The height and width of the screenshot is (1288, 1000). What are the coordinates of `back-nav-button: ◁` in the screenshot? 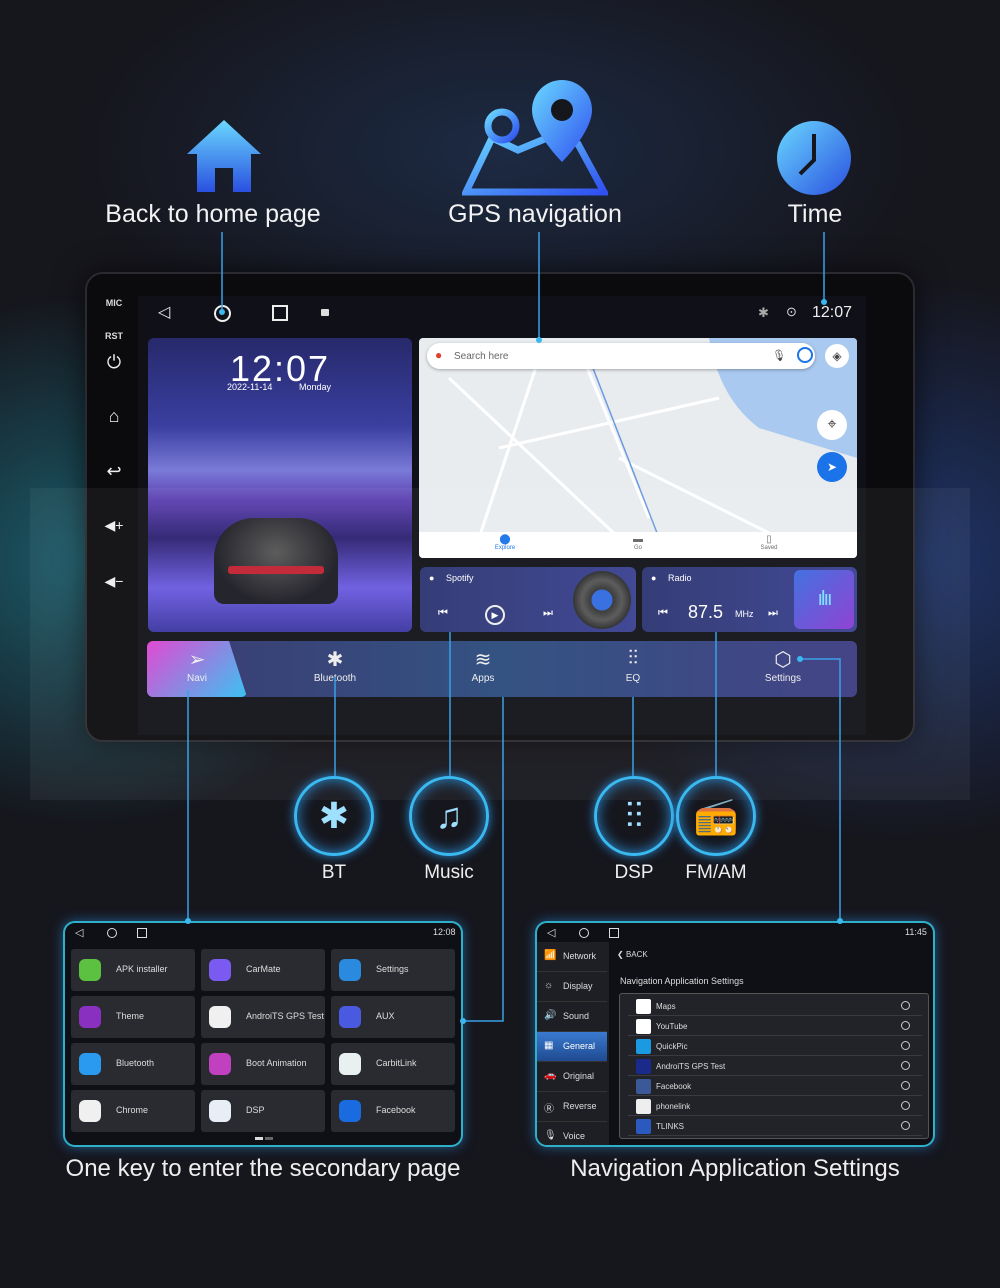 It's located at (164, 312).